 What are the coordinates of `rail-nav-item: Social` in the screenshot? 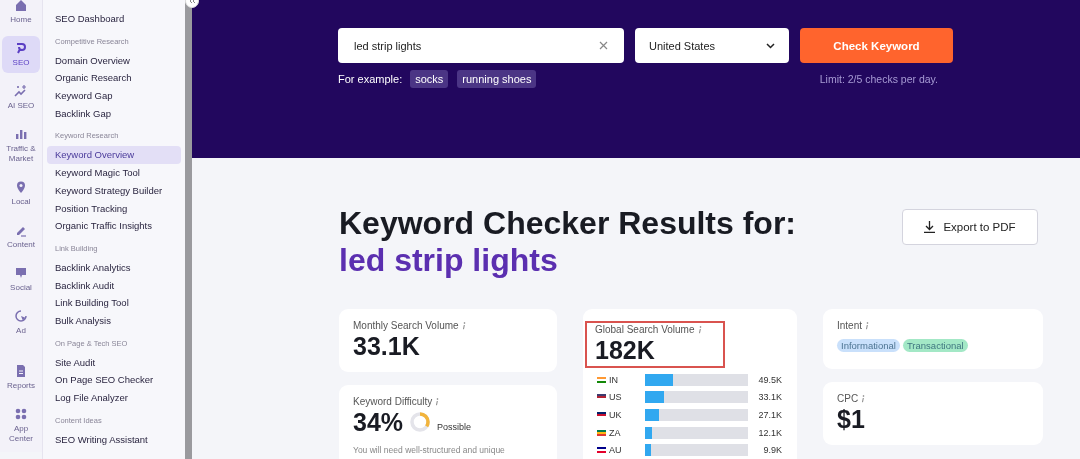 It's located at (21, 279).